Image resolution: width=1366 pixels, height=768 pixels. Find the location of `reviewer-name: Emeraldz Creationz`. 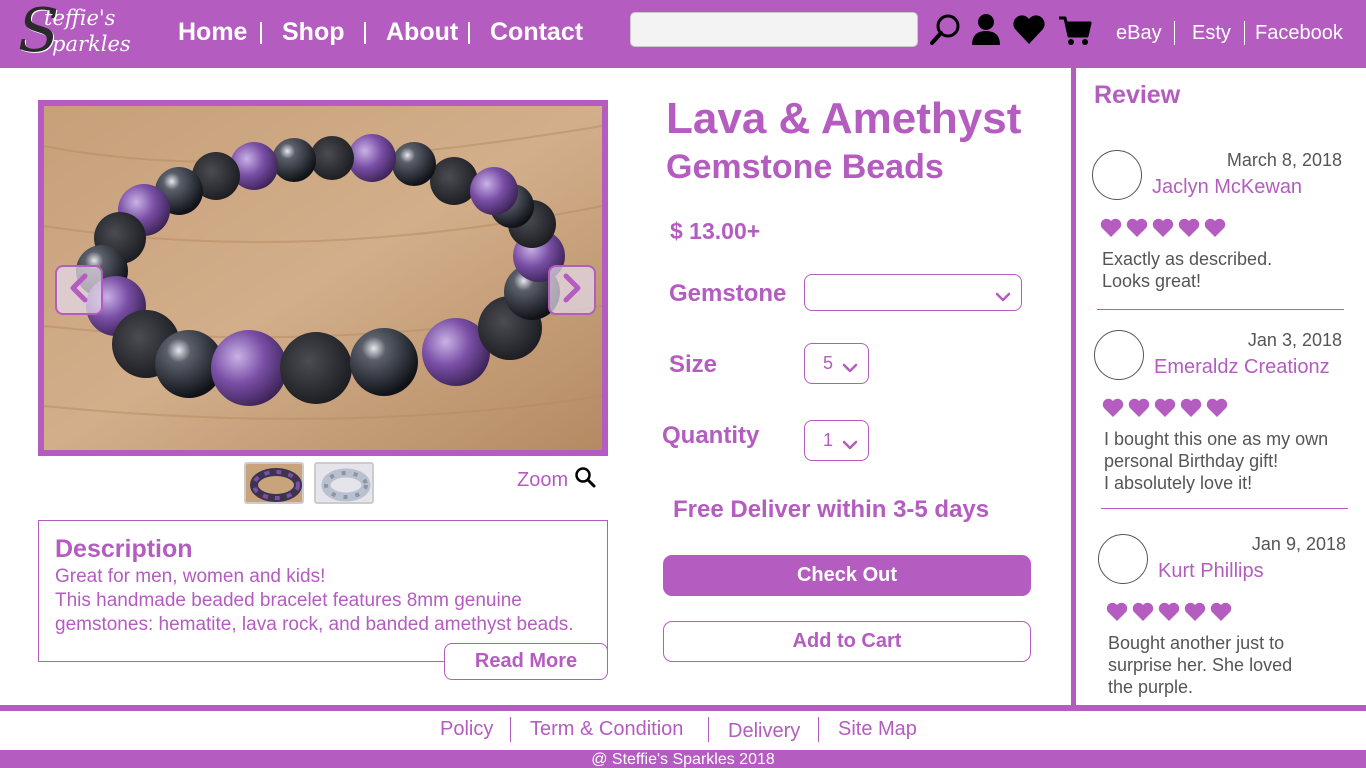

reviewer-name: Emeraldz Creationz is located at coordinates (1242, 367).